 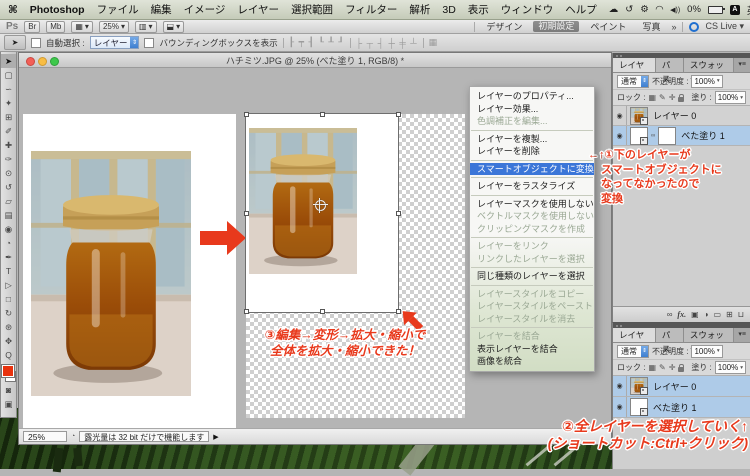 What do you see at coordinates (448, 10) in the screenshot?
I see `menu-3d: 3D` at bounding box center [448, 10].